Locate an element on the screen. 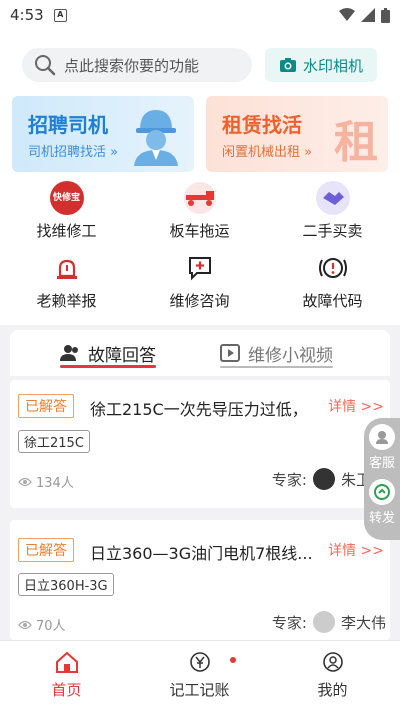 This screenshot has height=711, width=400. floating-actions: 客服 转发 is located at coordinates (382, 479).